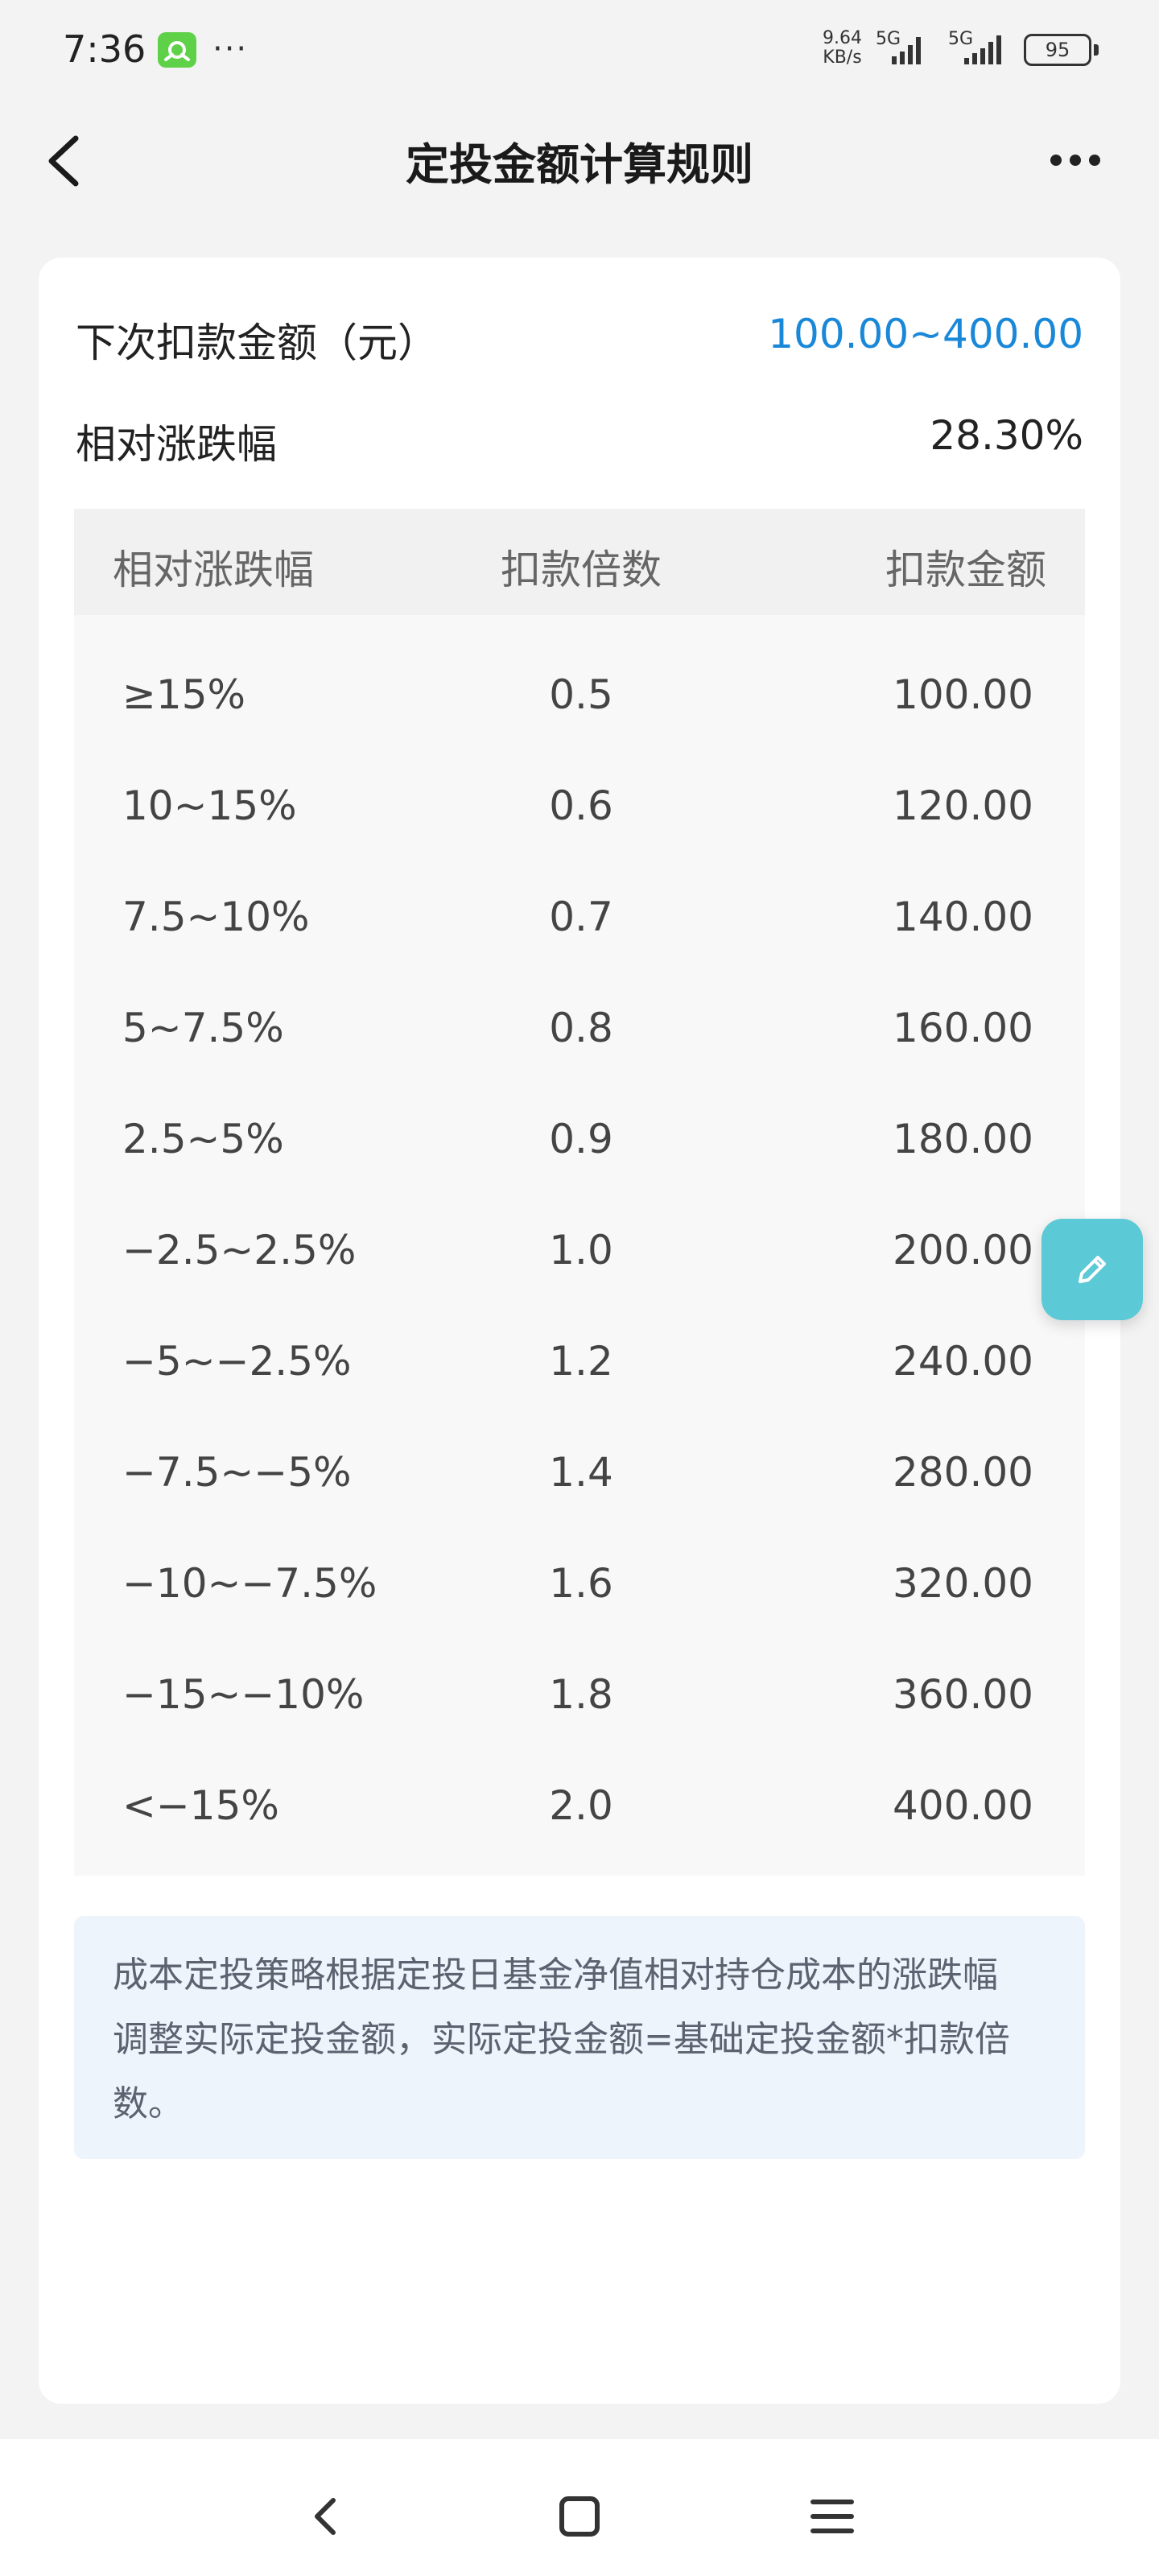  Describe the element at coordinates (963, 694) in the screenshot. I see `cell-amount: 100.00` at that location.